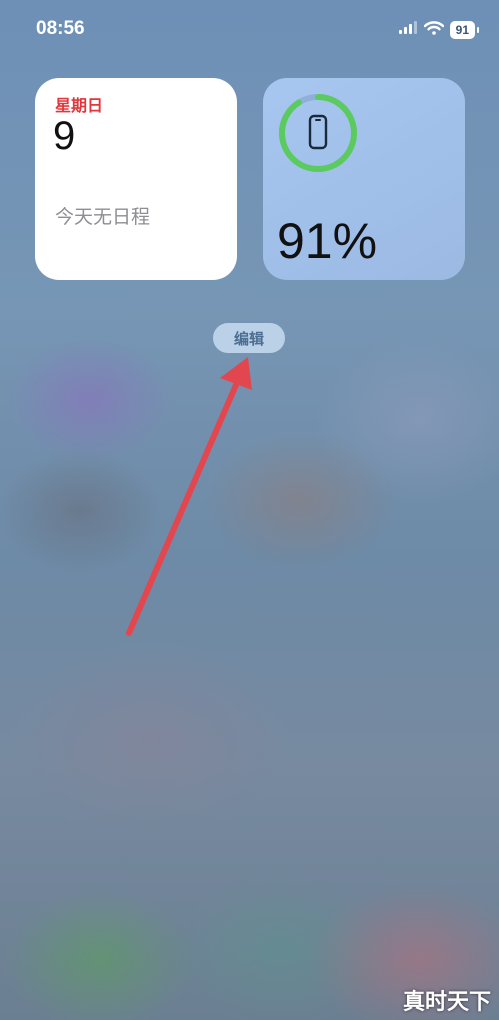 The height and width of the screenshot is (1020, 499). I want to click on battery-ring-fill, so click(318, 133).